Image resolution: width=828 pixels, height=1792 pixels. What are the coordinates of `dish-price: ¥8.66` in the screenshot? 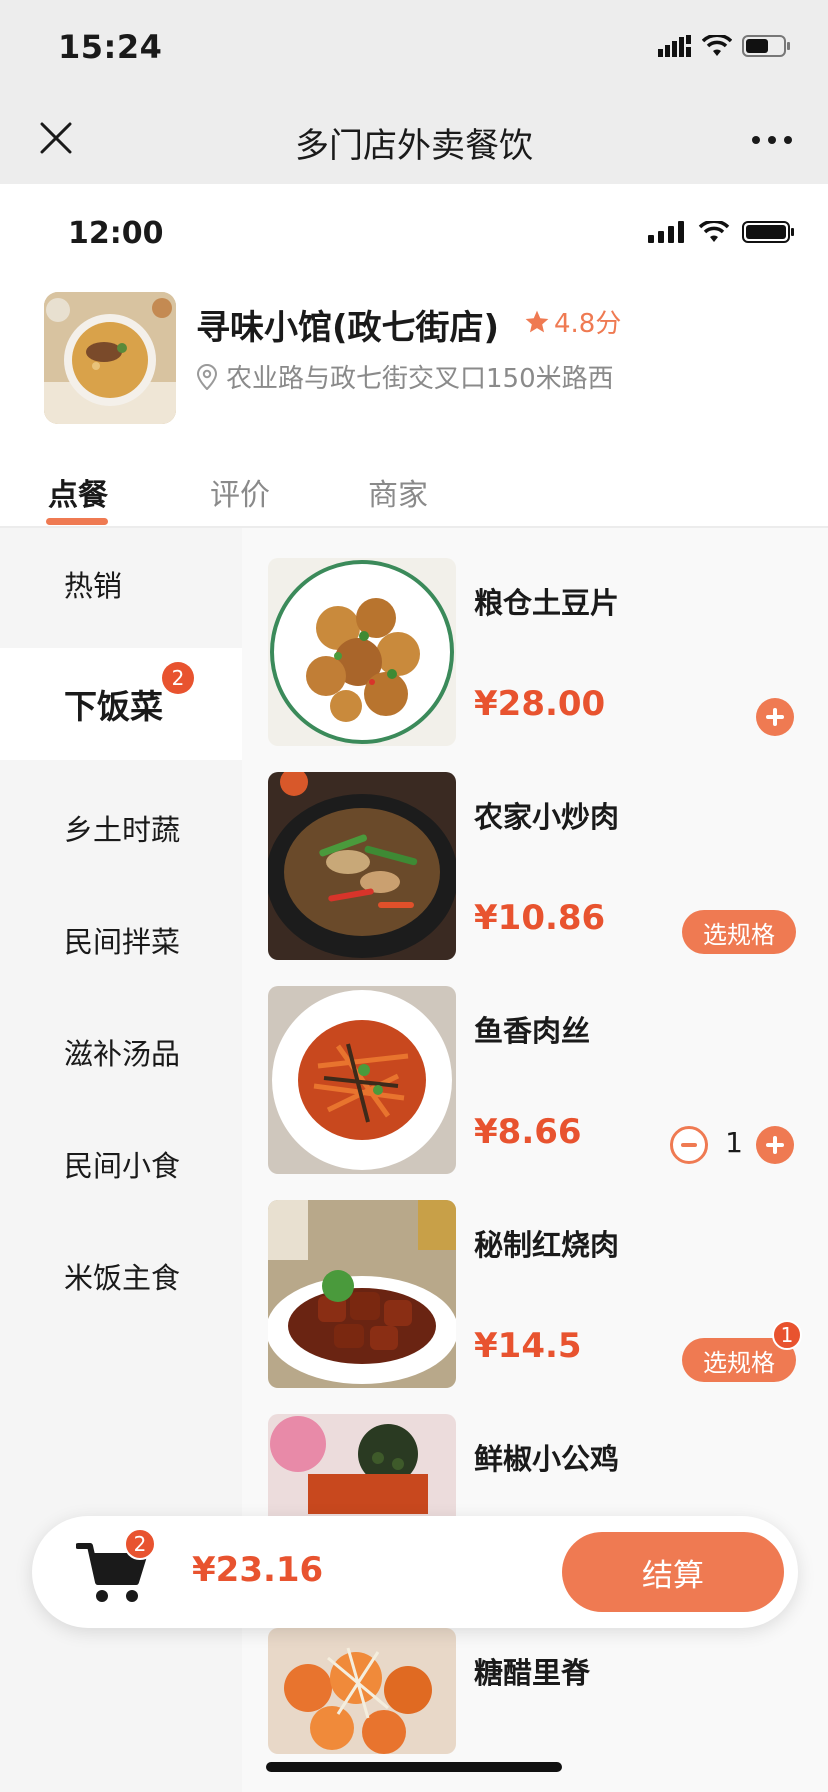 It's located at (528, 1132).